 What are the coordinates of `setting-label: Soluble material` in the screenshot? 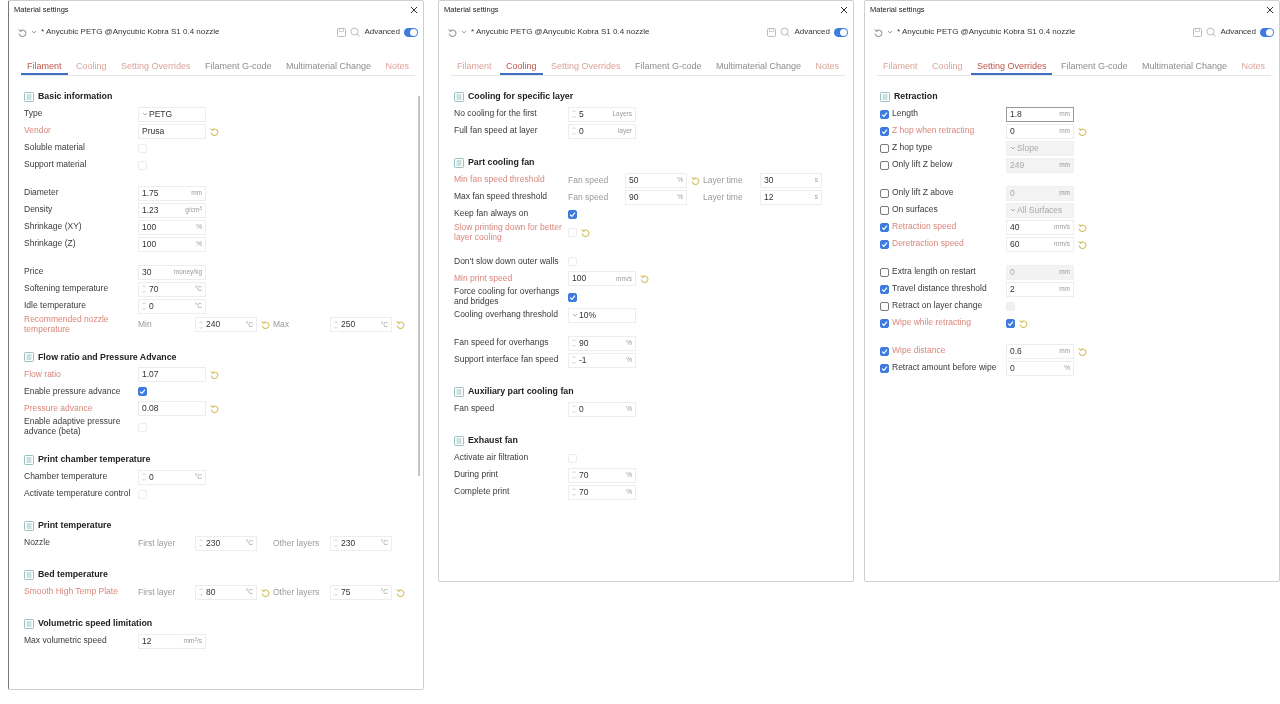 It's located at (55, 148).